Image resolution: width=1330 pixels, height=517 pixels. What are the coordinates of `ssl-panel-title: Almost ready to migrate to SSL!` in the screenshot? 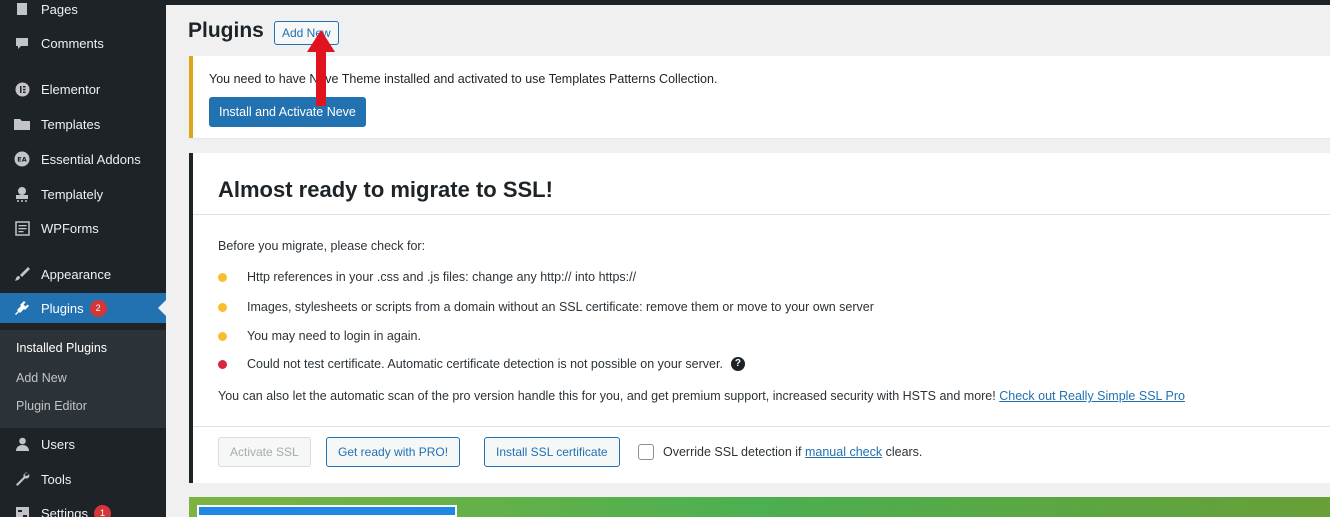 It's located at (385, 189).